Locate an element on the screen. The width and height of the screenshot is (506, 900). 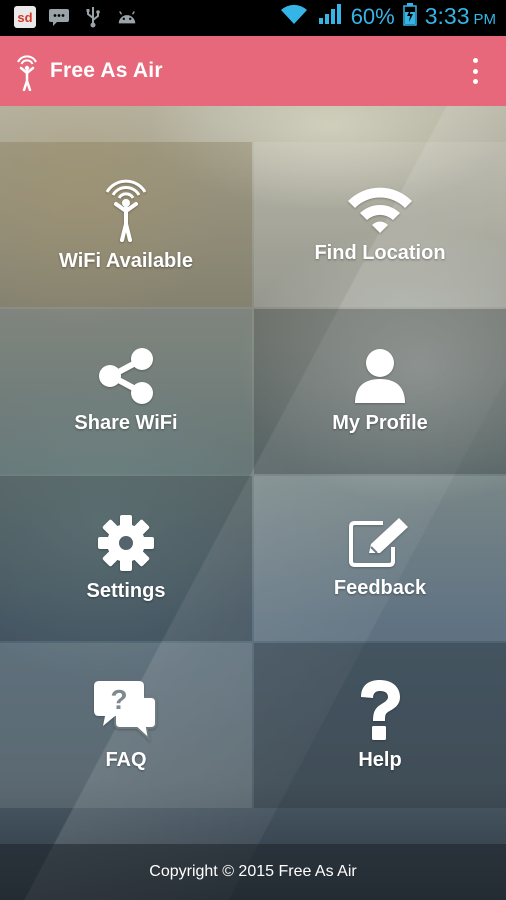
user-icon is located at coordinates (380, 376).